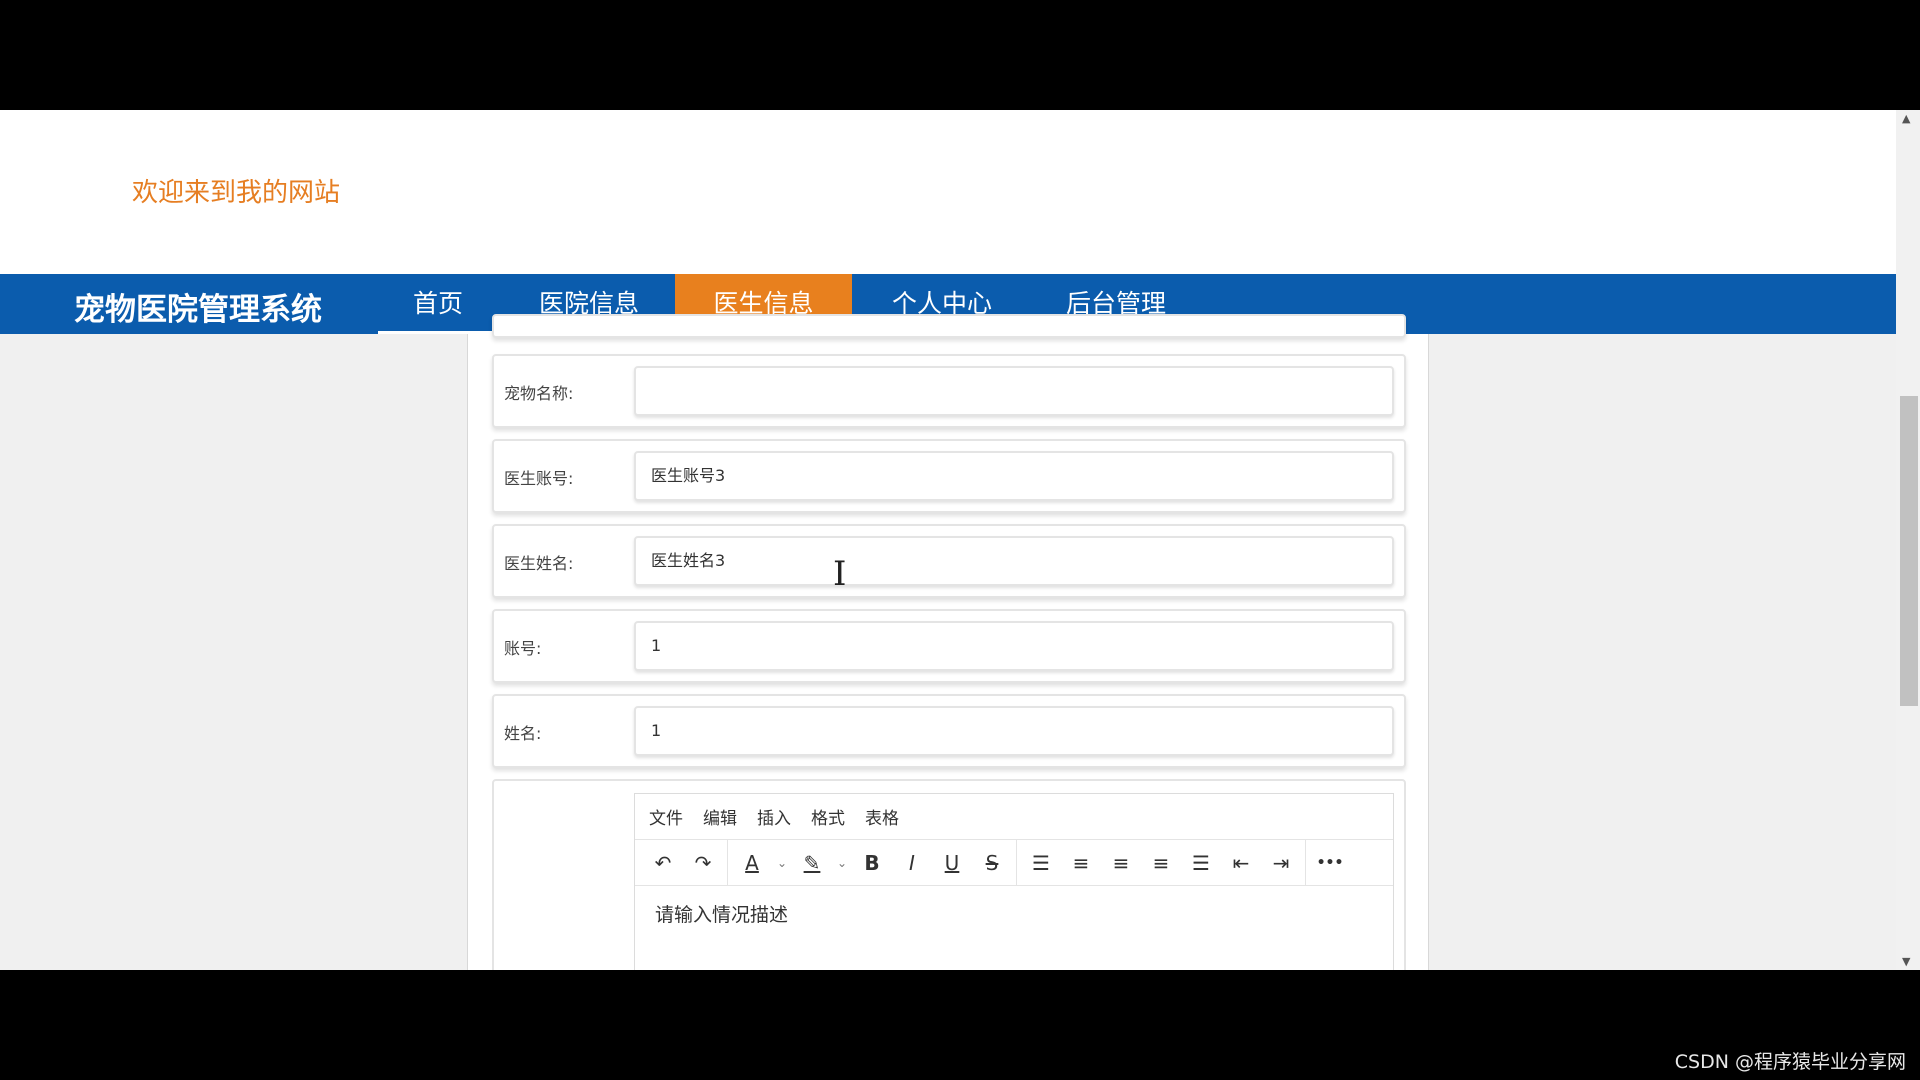  Describe the element at coordinates (523, 733) in the screenshot. I see `field-label: 姓名:` at that location.